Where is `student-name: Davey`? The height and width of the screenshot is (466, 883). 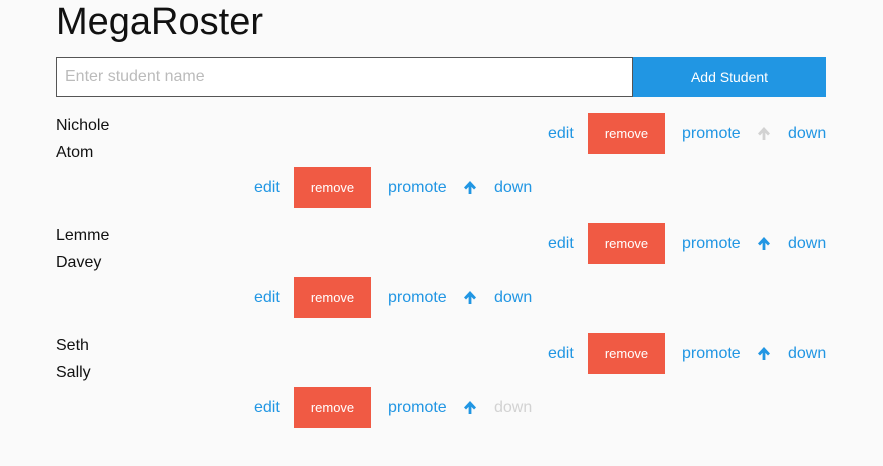
student-name: Davey is located at coordinates (79, 262).